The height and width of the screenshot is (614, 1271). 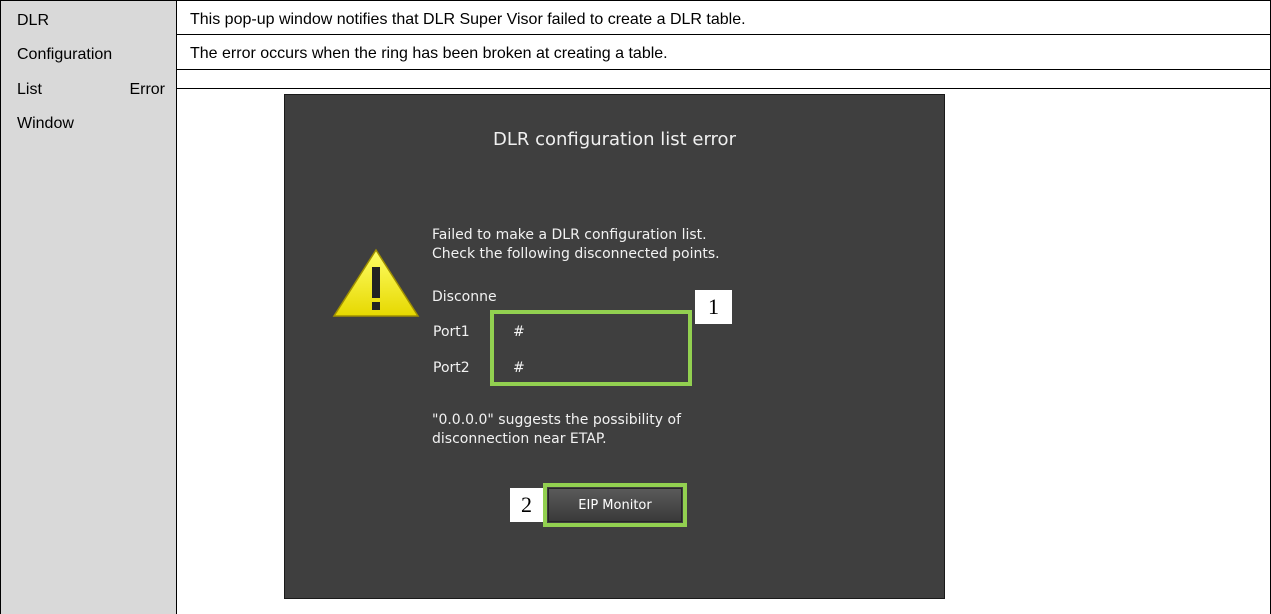 What do you see at coordinates (724, 88) in the screenshot?
I see `row-divider-content` at bounding box center [724, 88].